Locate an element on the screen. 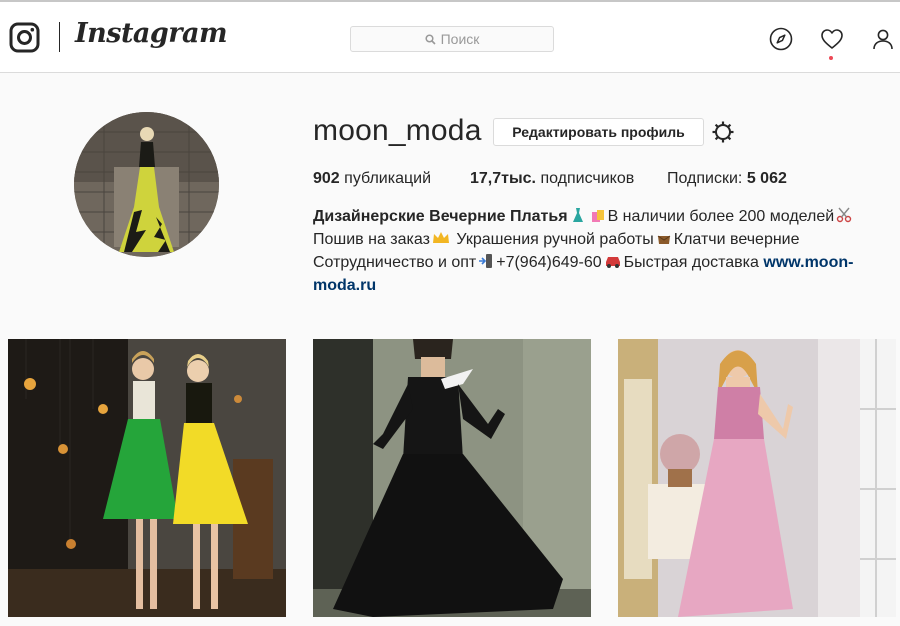 The height and width of the screenshot is (626, 900). car-icon is located at coordinates (612, 262).